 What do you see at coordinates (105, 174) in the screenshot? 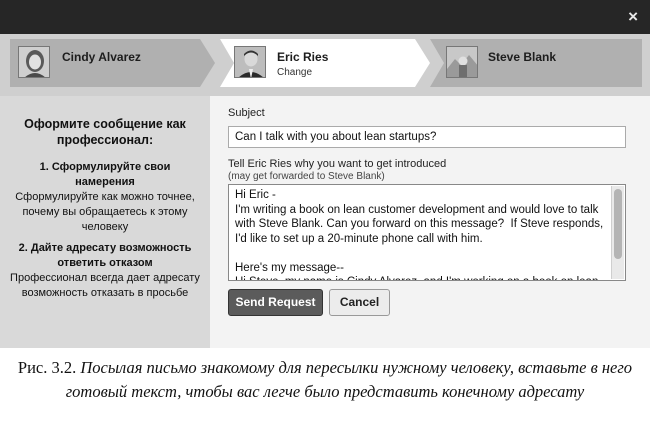
I see `tip-1-heading: 1. Сформулируйте свои намерения` at bounding box center [105, 174].